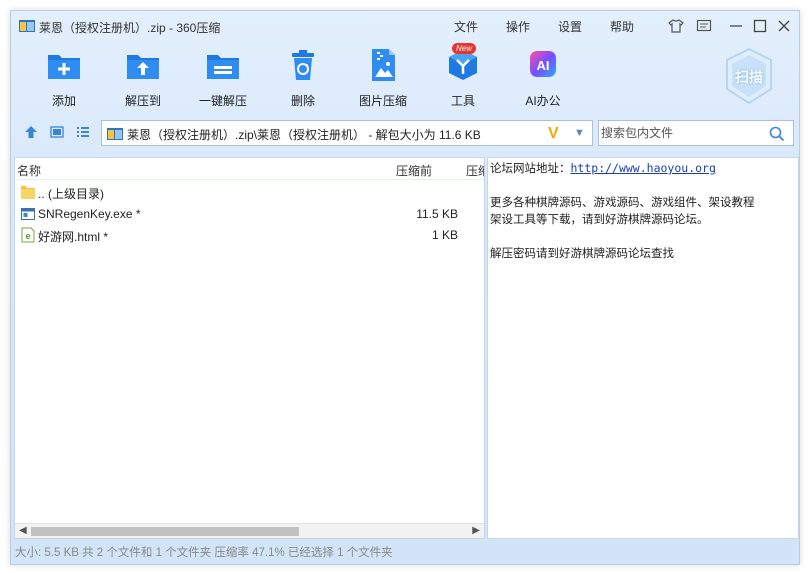 This screenshot has height=574, width=809. Describe the element at coordinates (23, 530) in the screenshot. I see `scroll-left-icon: ◀` at that location.